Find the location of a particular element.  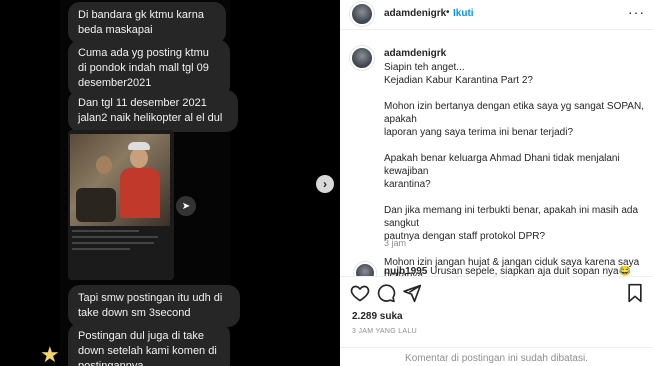

share-icon is located at coordinates (412, 293).